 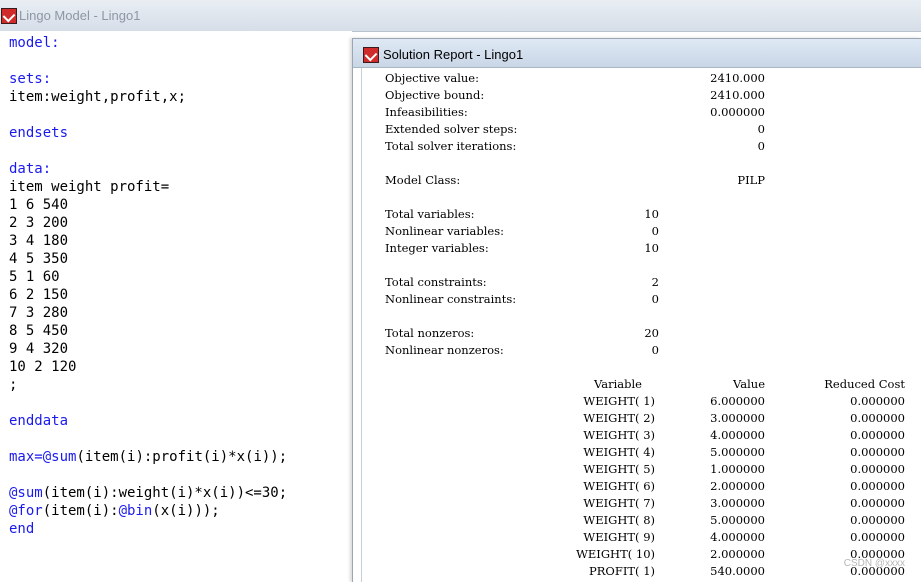 What do you see at coordinates (148, 43) in the screenshot?
I see `code-line: model:` at bounding box center [148, 43].